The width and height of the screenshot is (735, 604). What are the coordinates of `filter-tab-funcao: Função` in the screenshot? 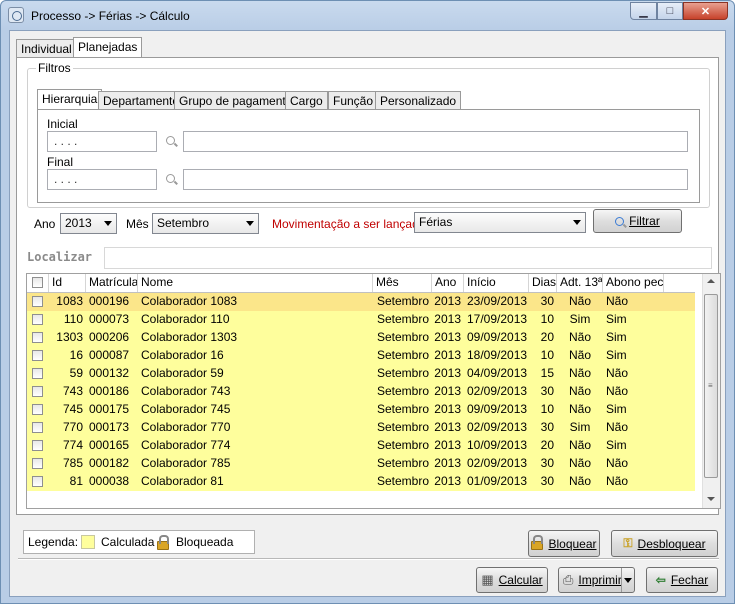 It's located at (353, 100).